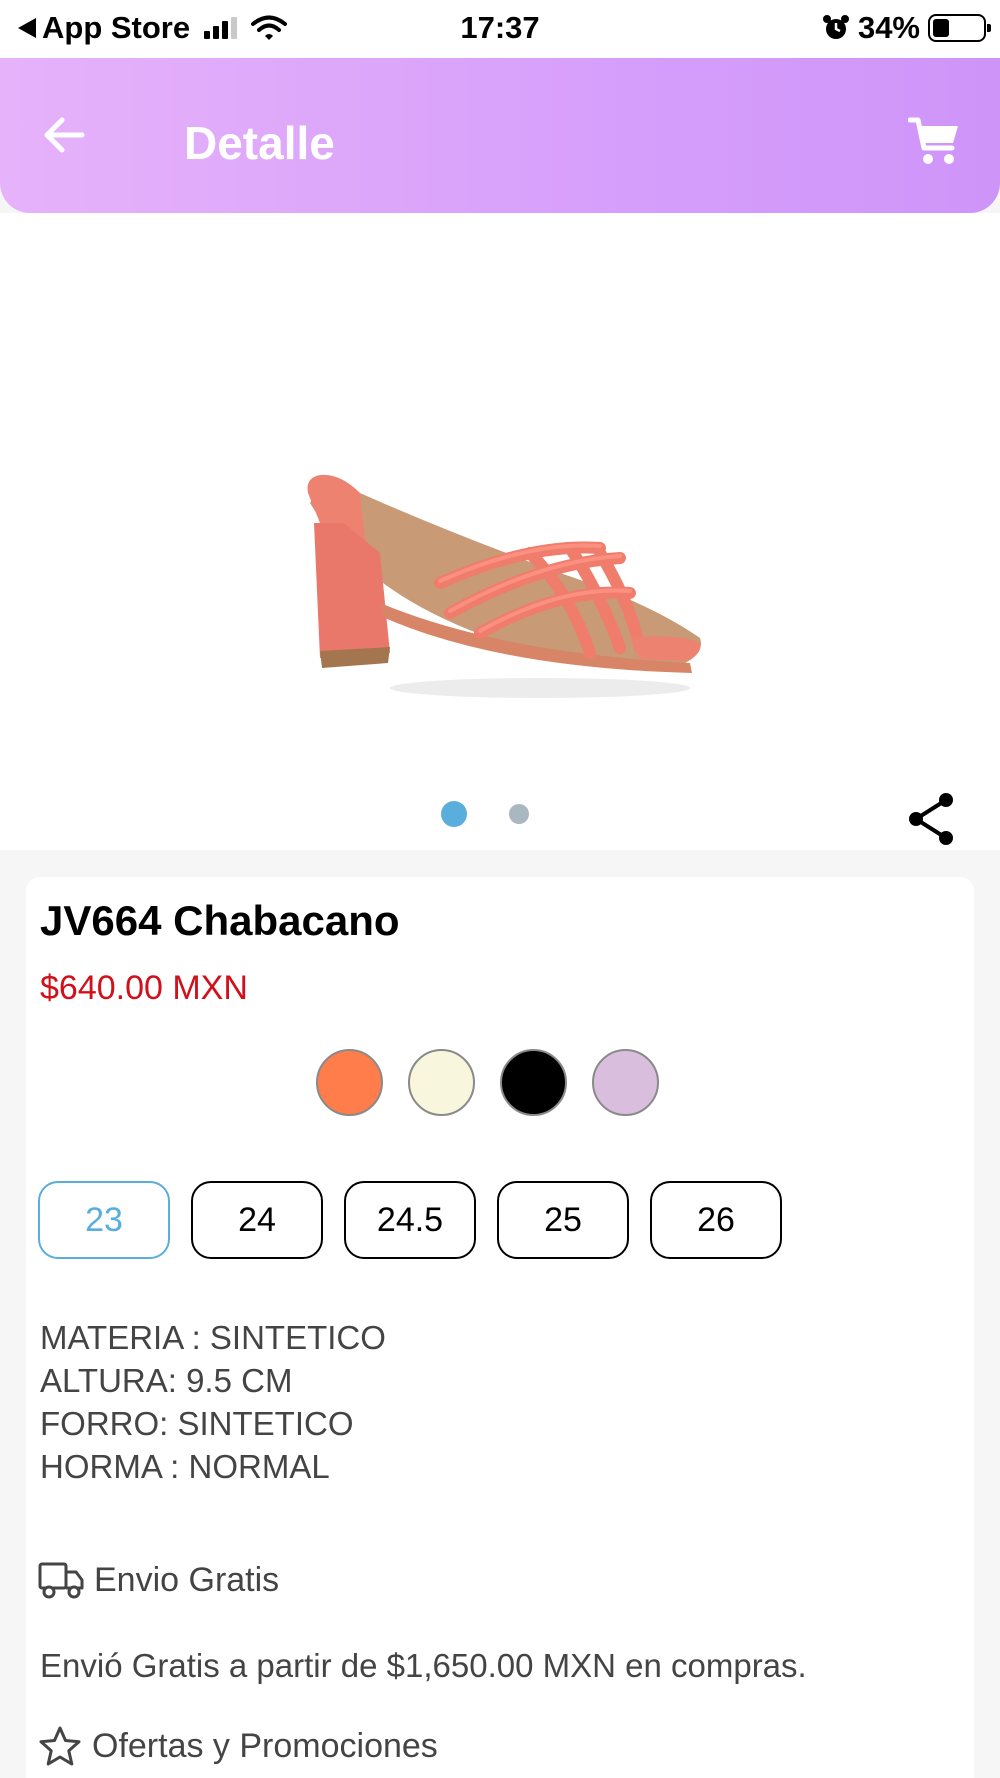 Image resolution: width=1000 pixels, height=1778 pixels. Describe the element at coordinates (888, 27) in the screenshot. I see `battery-percent: 34%` at that location.